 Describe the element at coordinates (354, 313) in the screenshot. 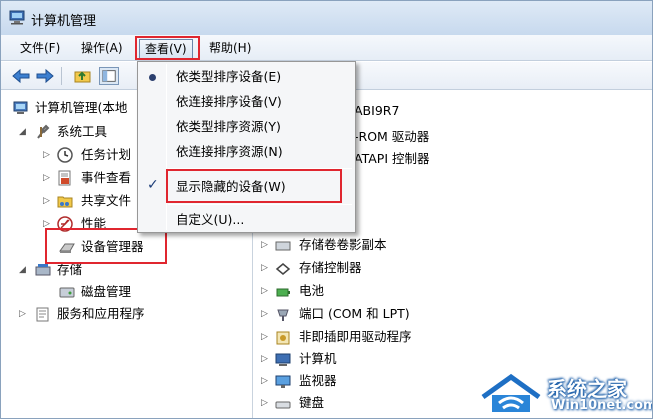

I see `device-category-label: 端口 (COM 和 LPT)` at that location.